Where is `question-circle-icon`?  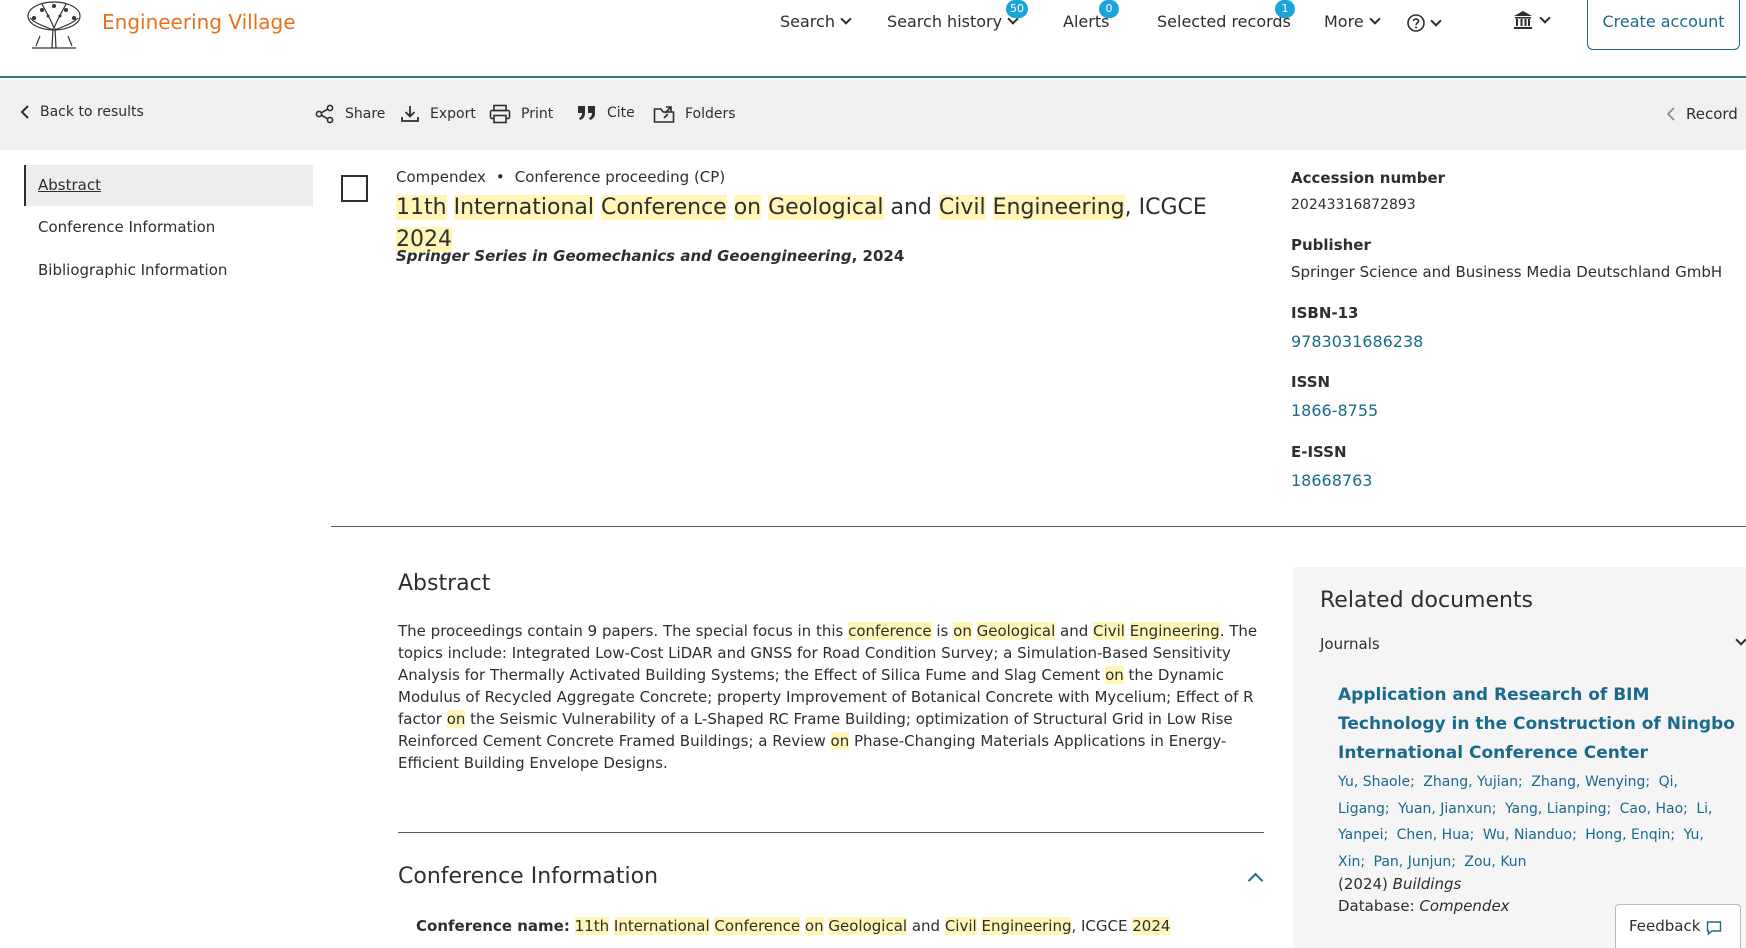 question-circle-icon is located at coordinates (1416, 23).